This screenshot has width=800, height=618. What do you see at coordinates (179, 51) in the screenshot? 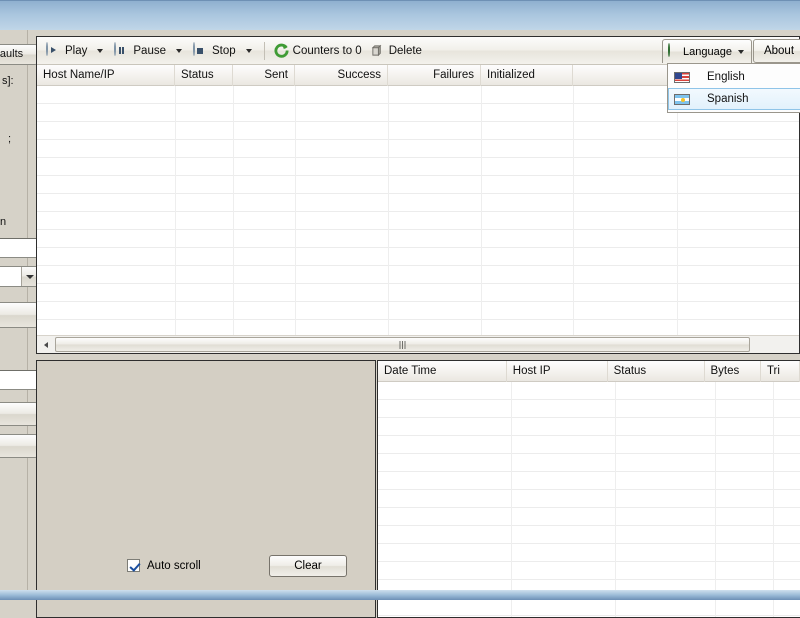
I see `pause-dropdown-caret-icon` at bounding box center [179, 51].